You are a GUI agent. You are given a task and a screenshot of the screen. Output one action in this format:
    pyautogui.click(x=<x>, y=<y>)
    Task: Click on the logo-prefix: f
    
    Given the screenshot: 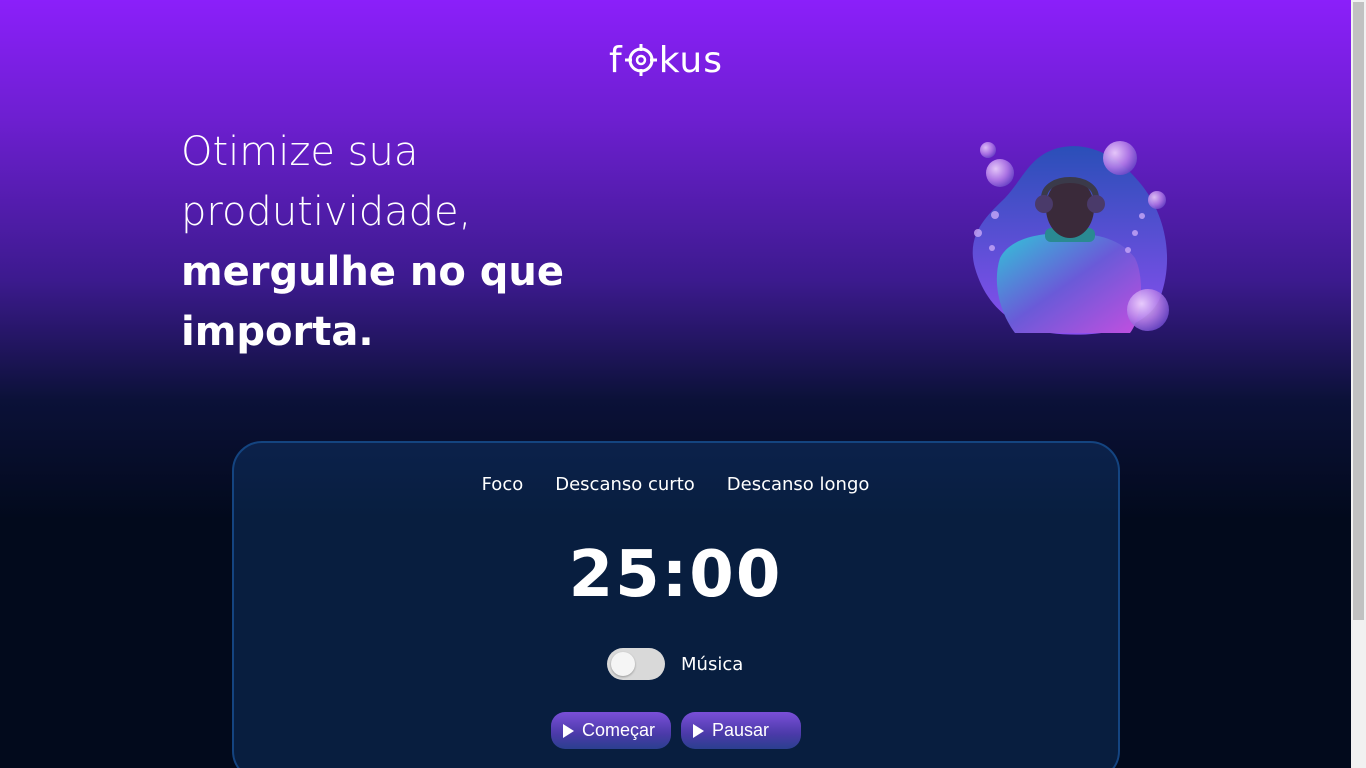 What is the action you would take?
    pyautogui.click(x=616, y=60)
    